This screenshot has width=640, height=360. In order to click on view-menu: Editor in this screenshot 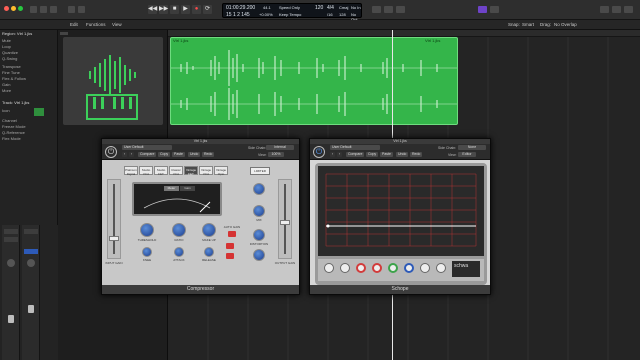, I will do `click(467, 154)`.